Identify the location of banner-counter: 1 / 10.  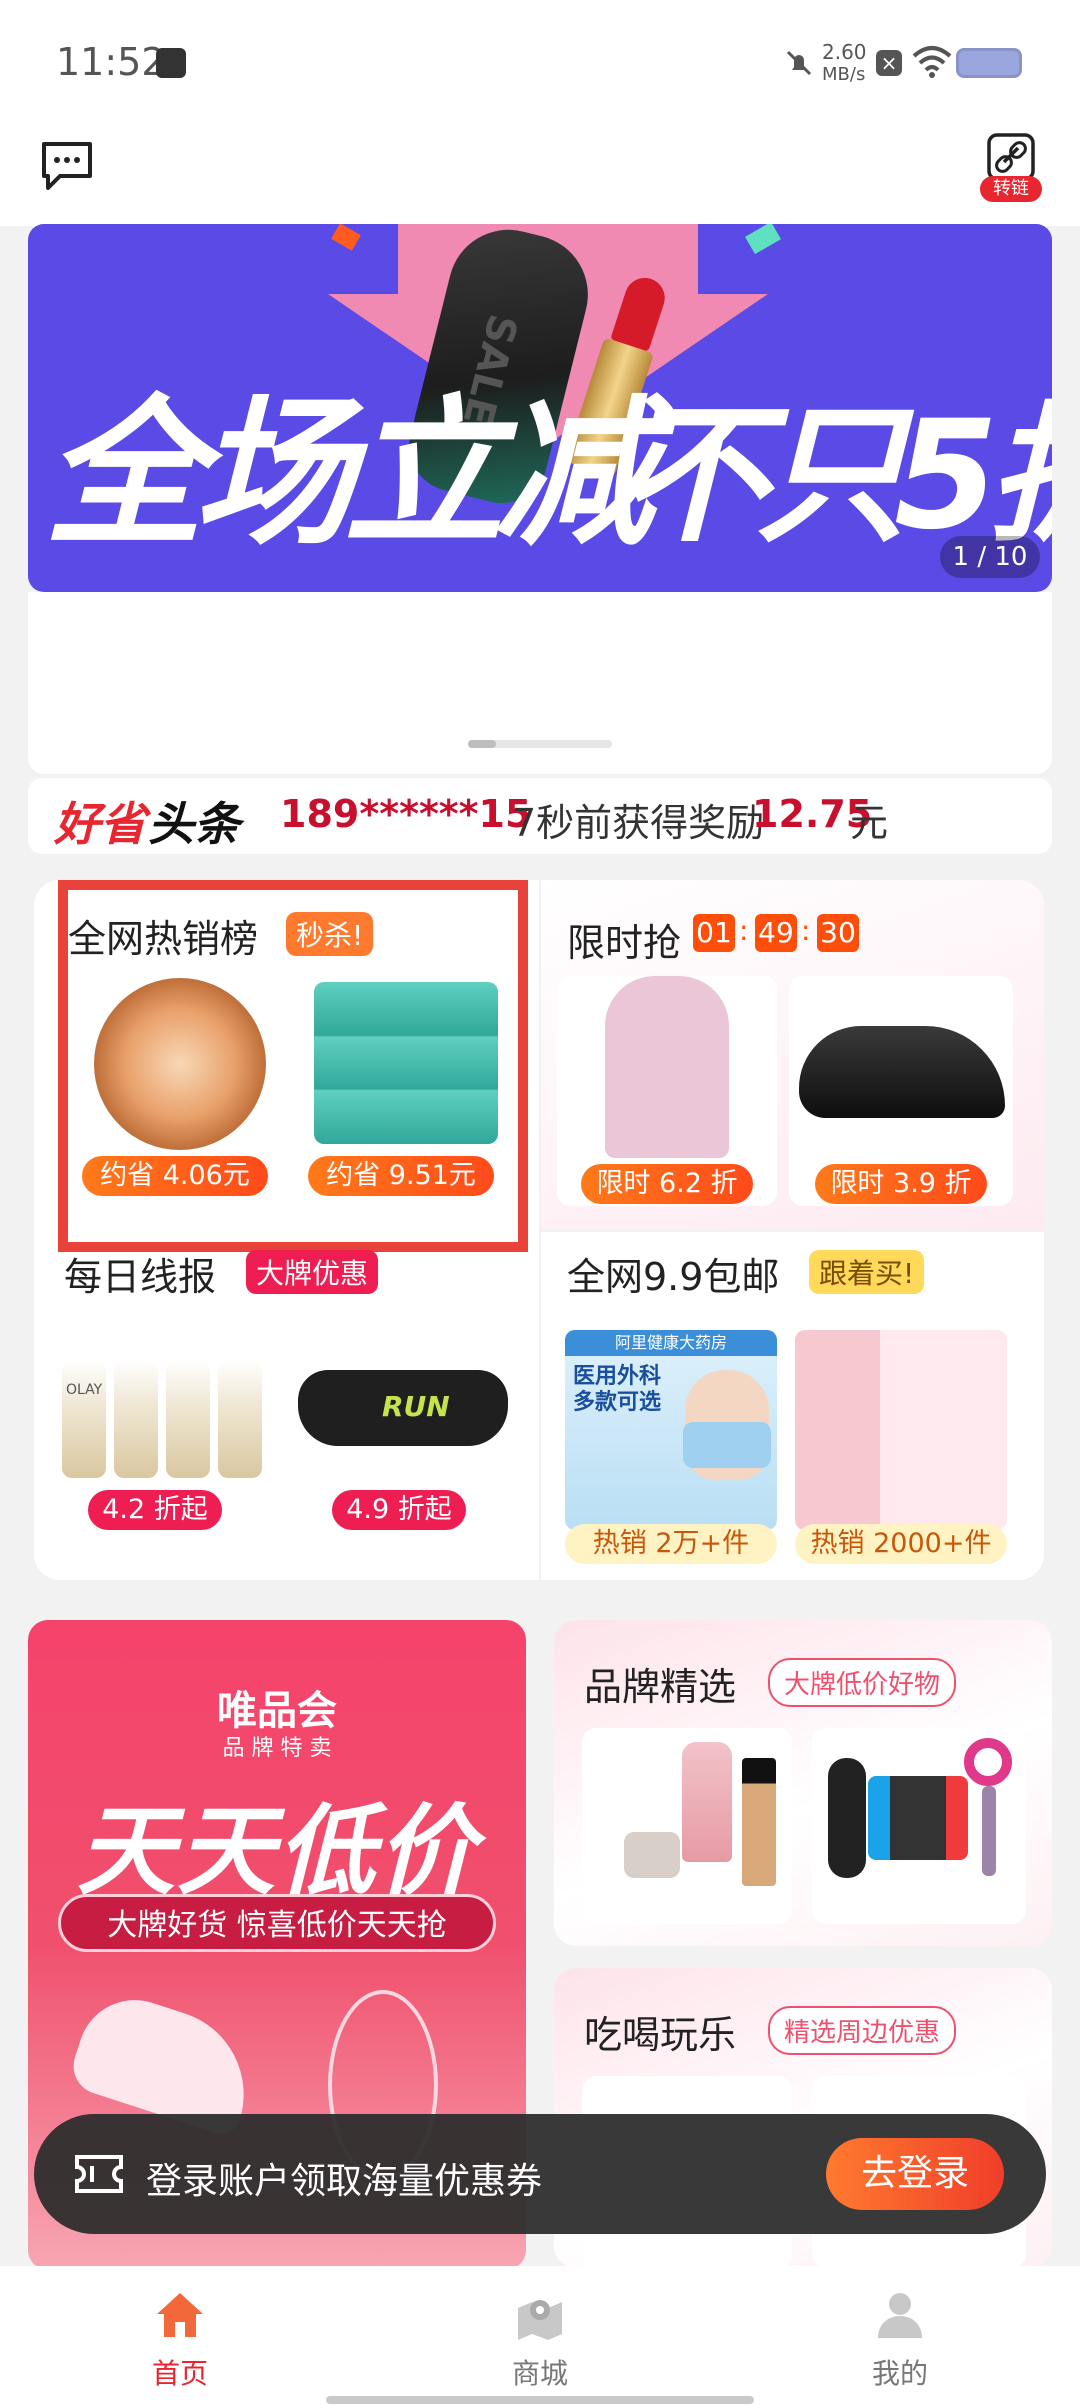
(990, 557).